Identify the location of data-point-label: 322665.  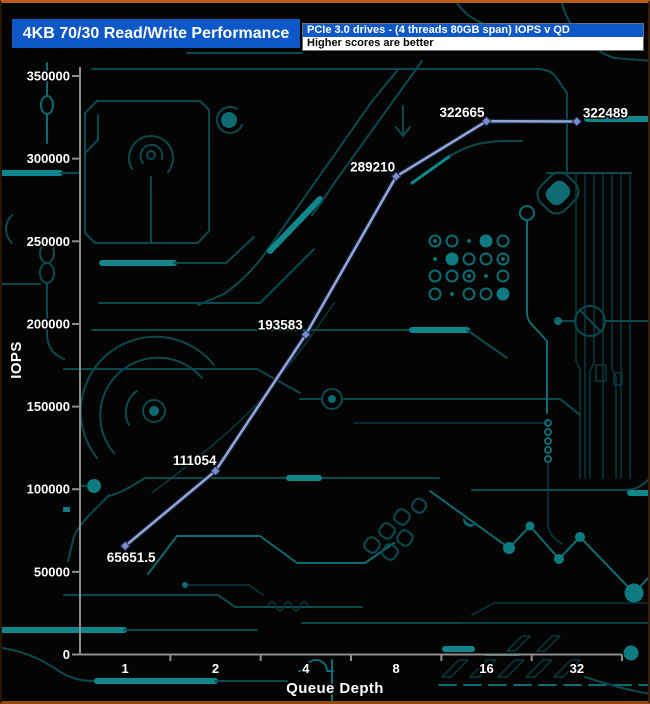
(462, 112).